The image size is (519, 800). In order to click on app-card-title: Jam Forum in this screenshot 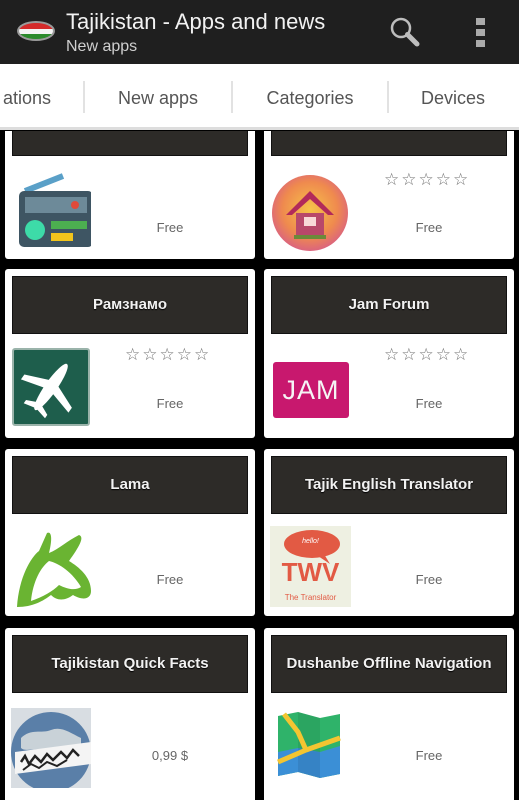, I will do `click(389, 305)`.